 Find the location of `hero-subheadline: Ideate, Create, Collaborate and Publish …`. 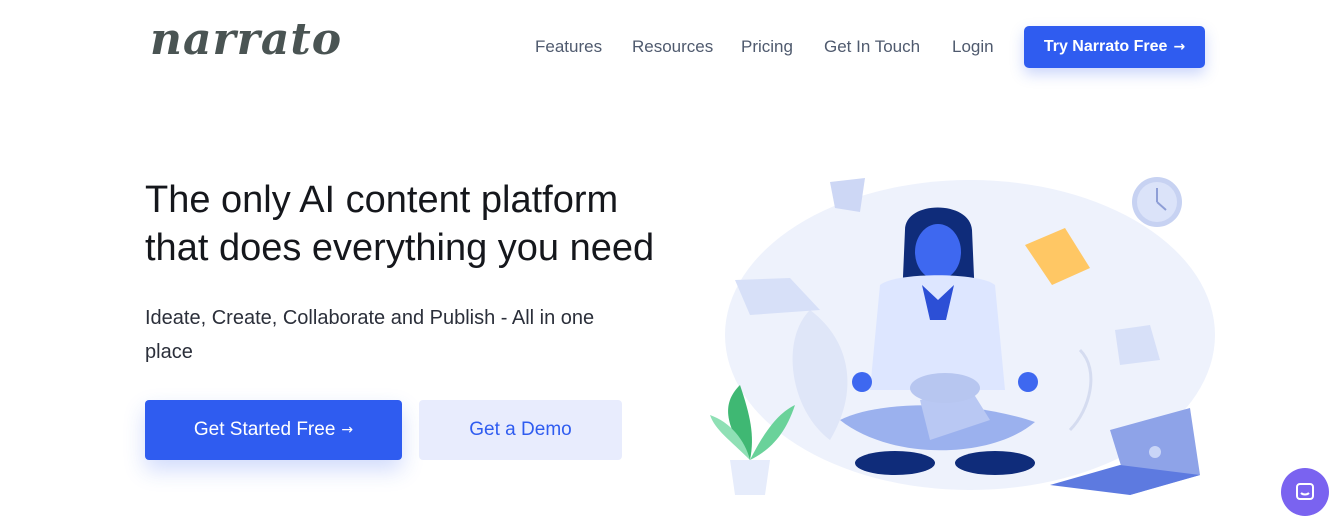

hero-subheadline: Ideate, Create, Collaborate and Publish … is located at coordinates (370, 335).